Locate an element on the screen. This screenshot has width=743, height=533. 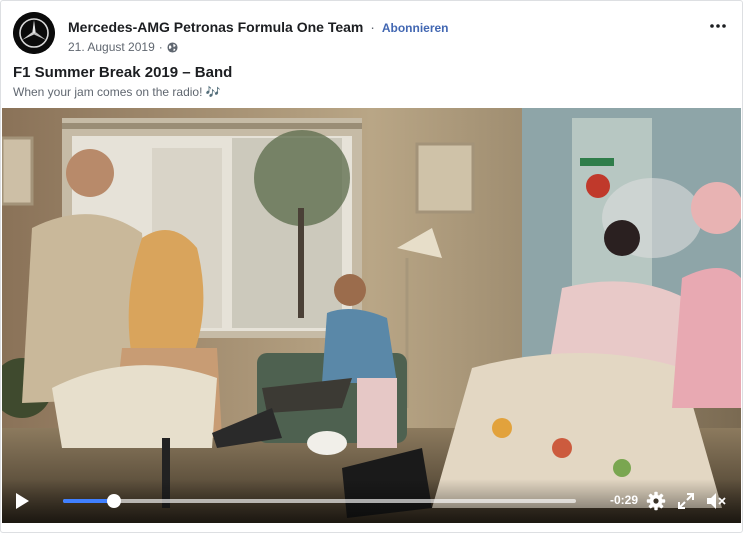
settings-icon is located at coordinates (656, 501).